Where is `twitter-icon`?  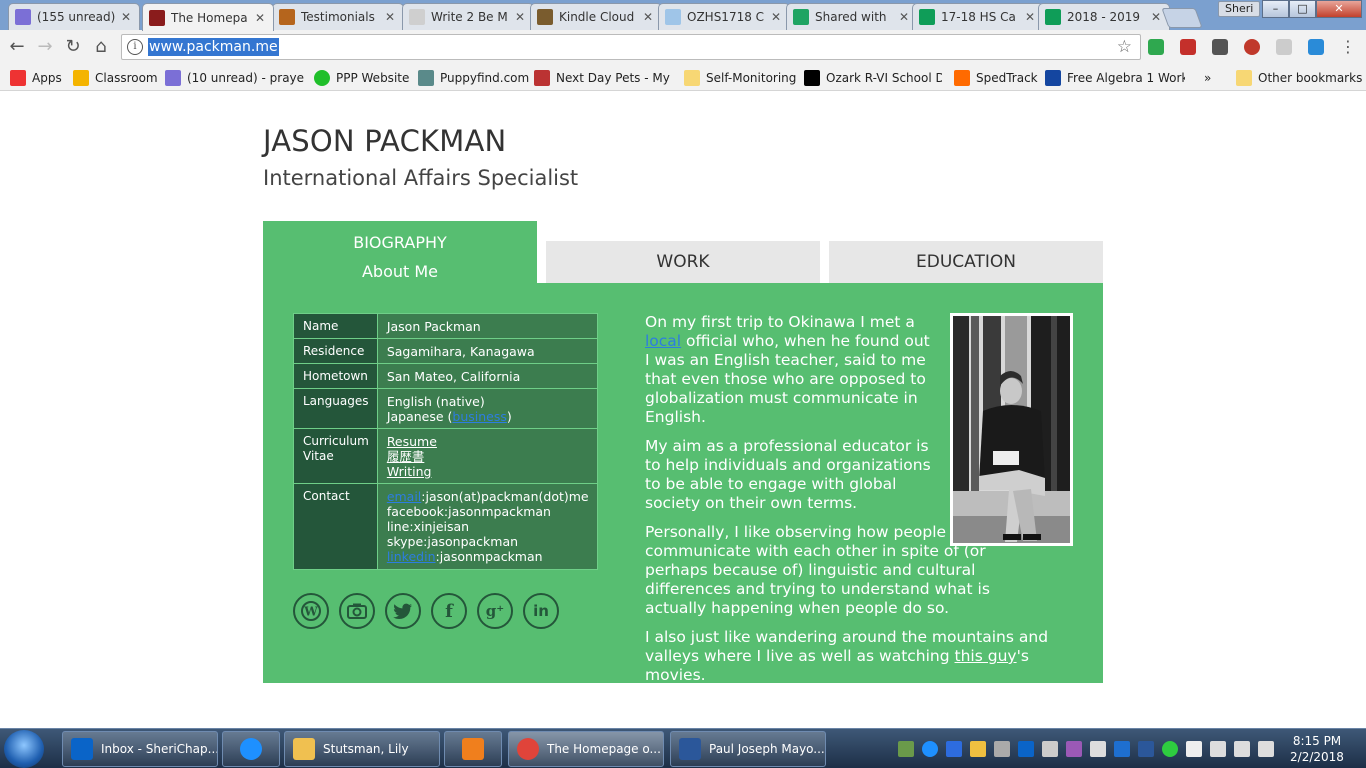 twitter-icon is located at coordinates (403, 611).